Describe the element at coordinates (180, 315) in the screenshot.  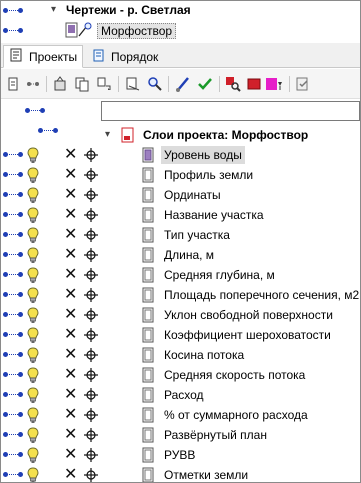
I see `layer-row: ✕ Уклон свободной поверхности` at that location.